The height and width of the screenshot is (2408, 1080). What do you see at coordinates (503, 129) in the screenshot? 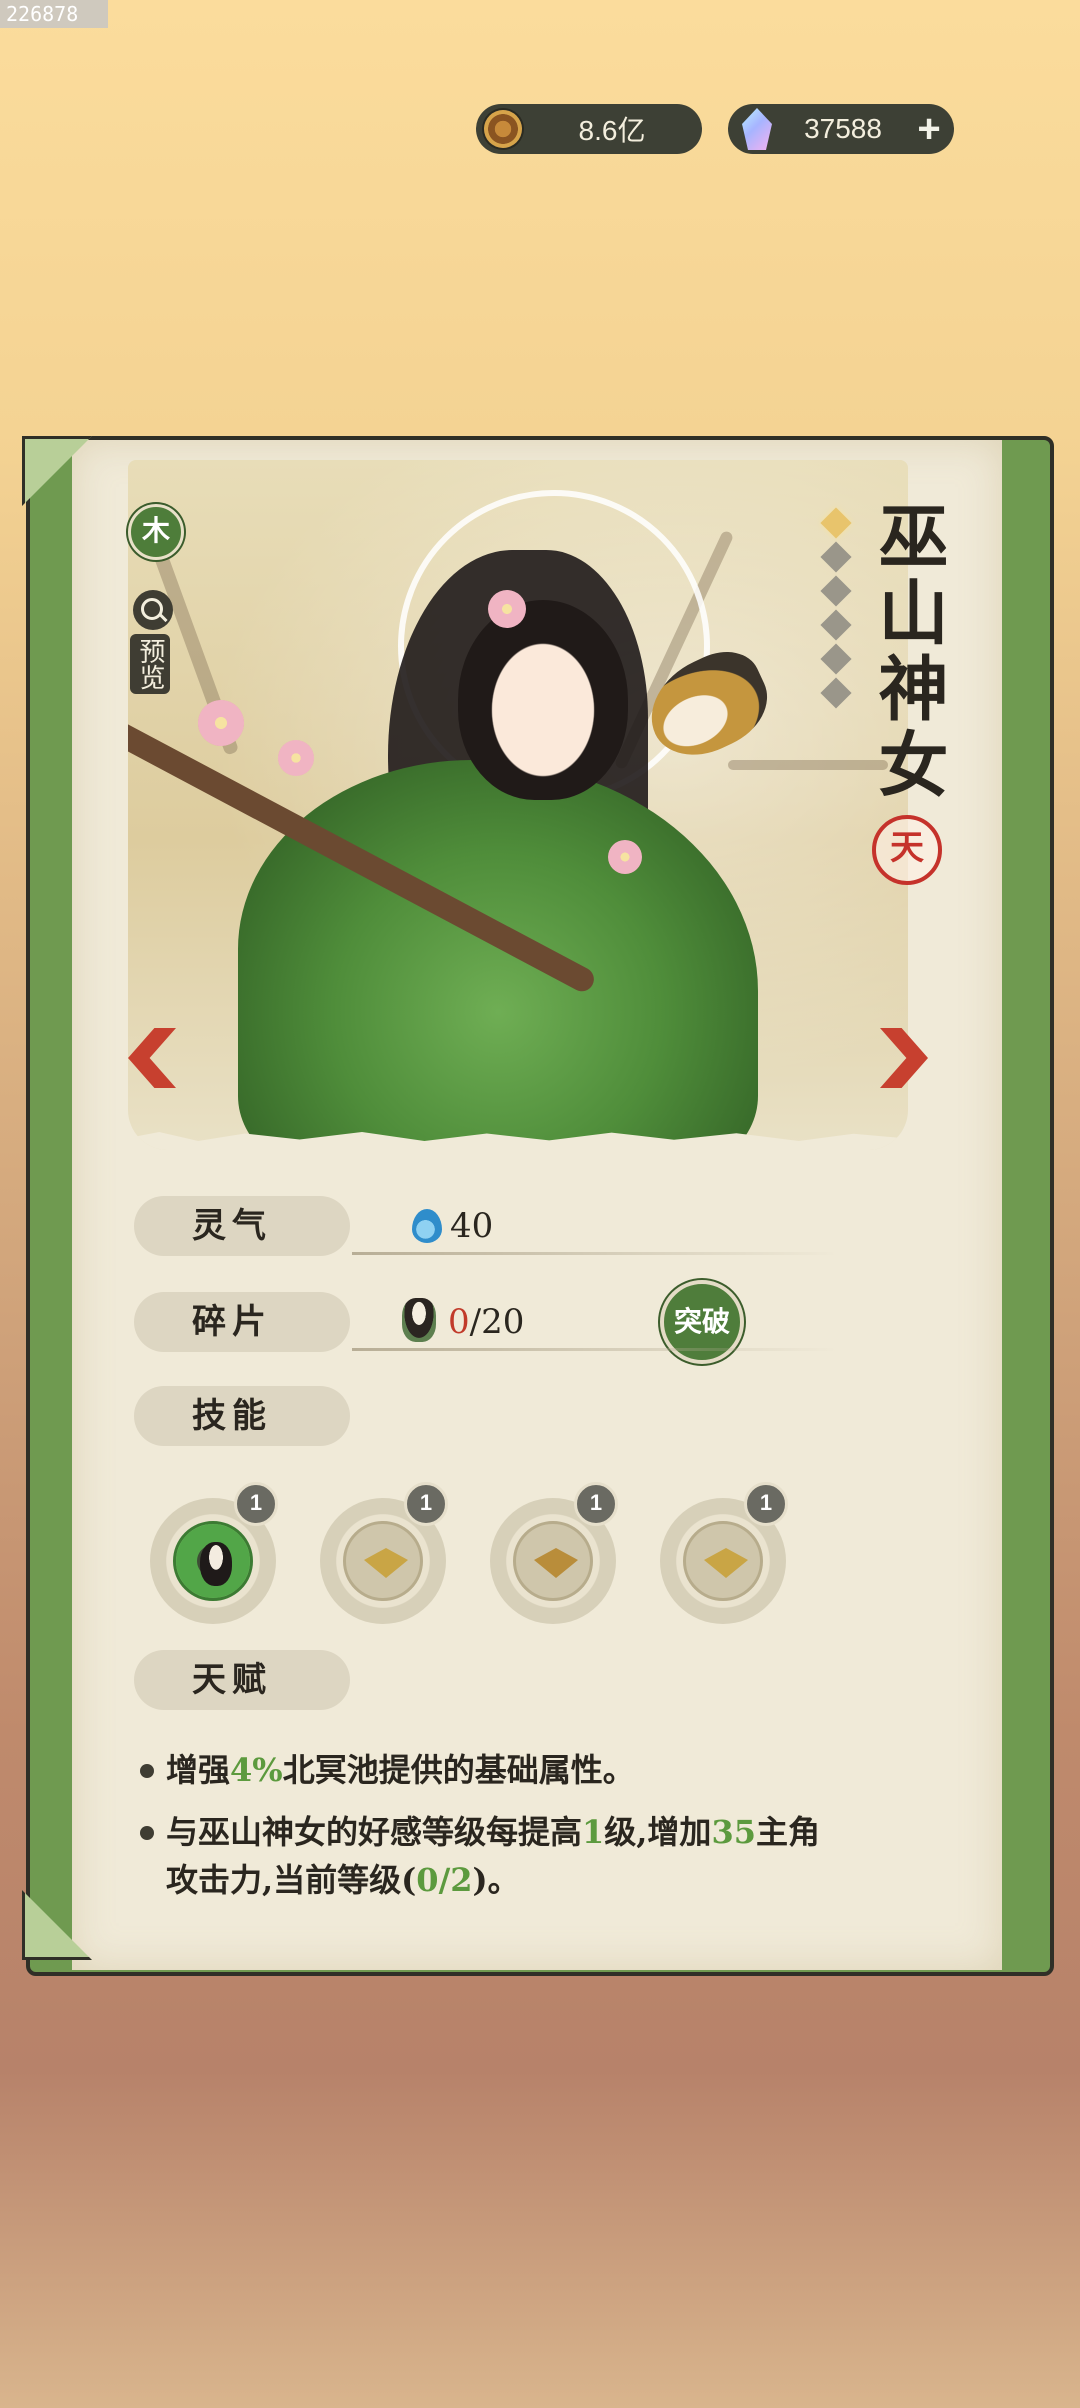
I see `coin-icon` at bounding box center [503, 129].